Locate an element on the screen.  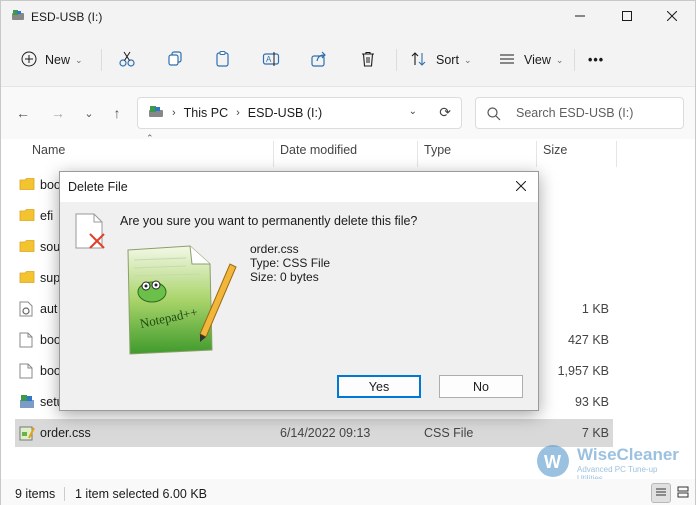
details-view-button is located at coordinates (661, 493).